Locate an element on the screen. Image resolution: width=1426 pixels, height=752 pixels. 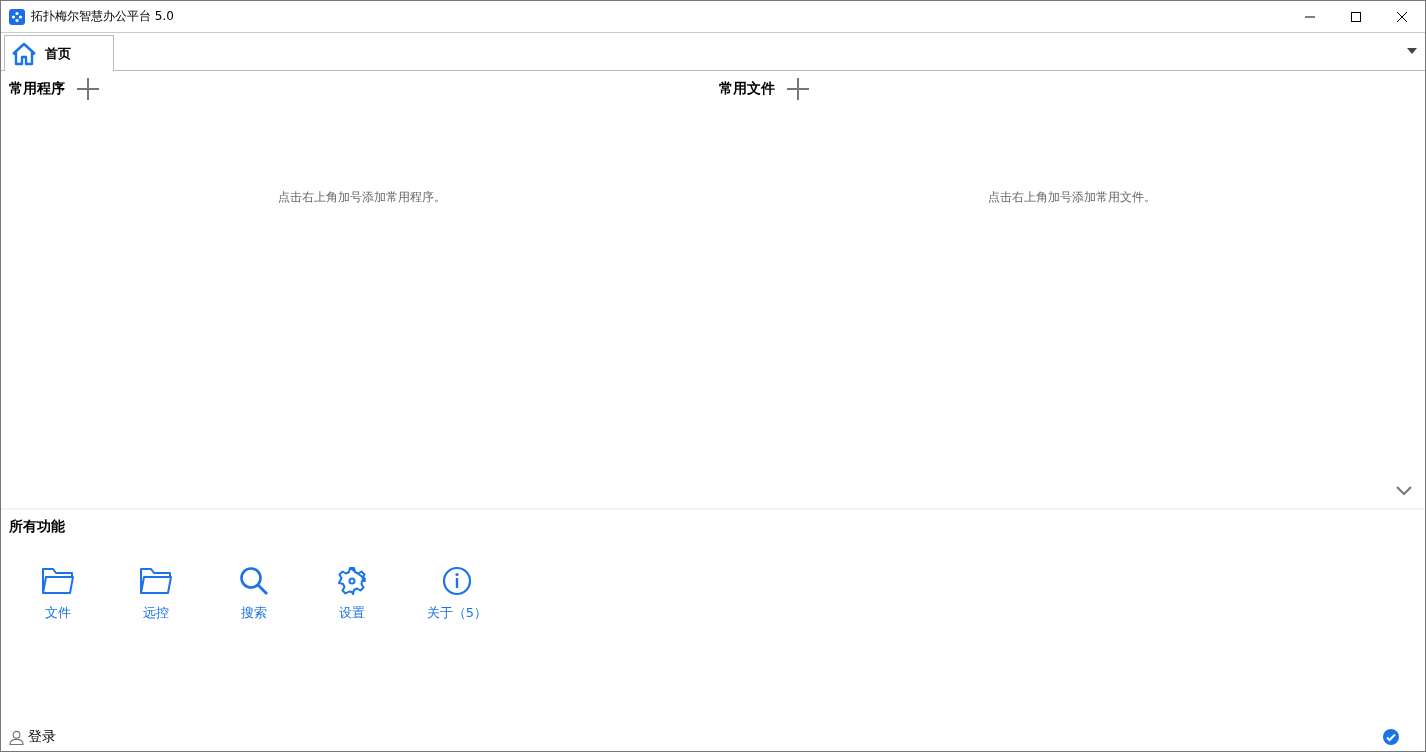
section-title: 常用文件 is located at coordinates (747, 89).